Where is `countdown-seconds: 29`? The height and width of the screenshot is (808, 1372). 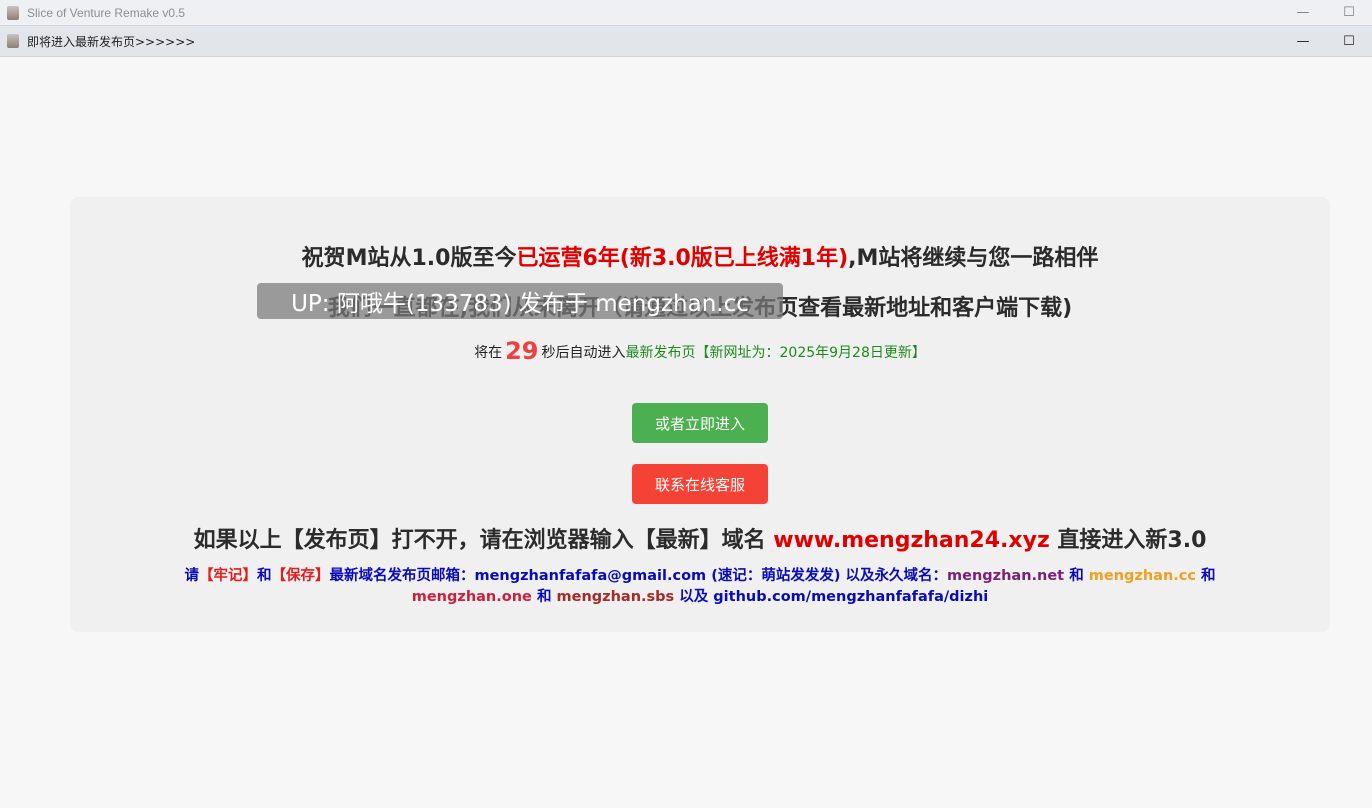
countdown-seconds: 29 is located at coordinates (522, 351).